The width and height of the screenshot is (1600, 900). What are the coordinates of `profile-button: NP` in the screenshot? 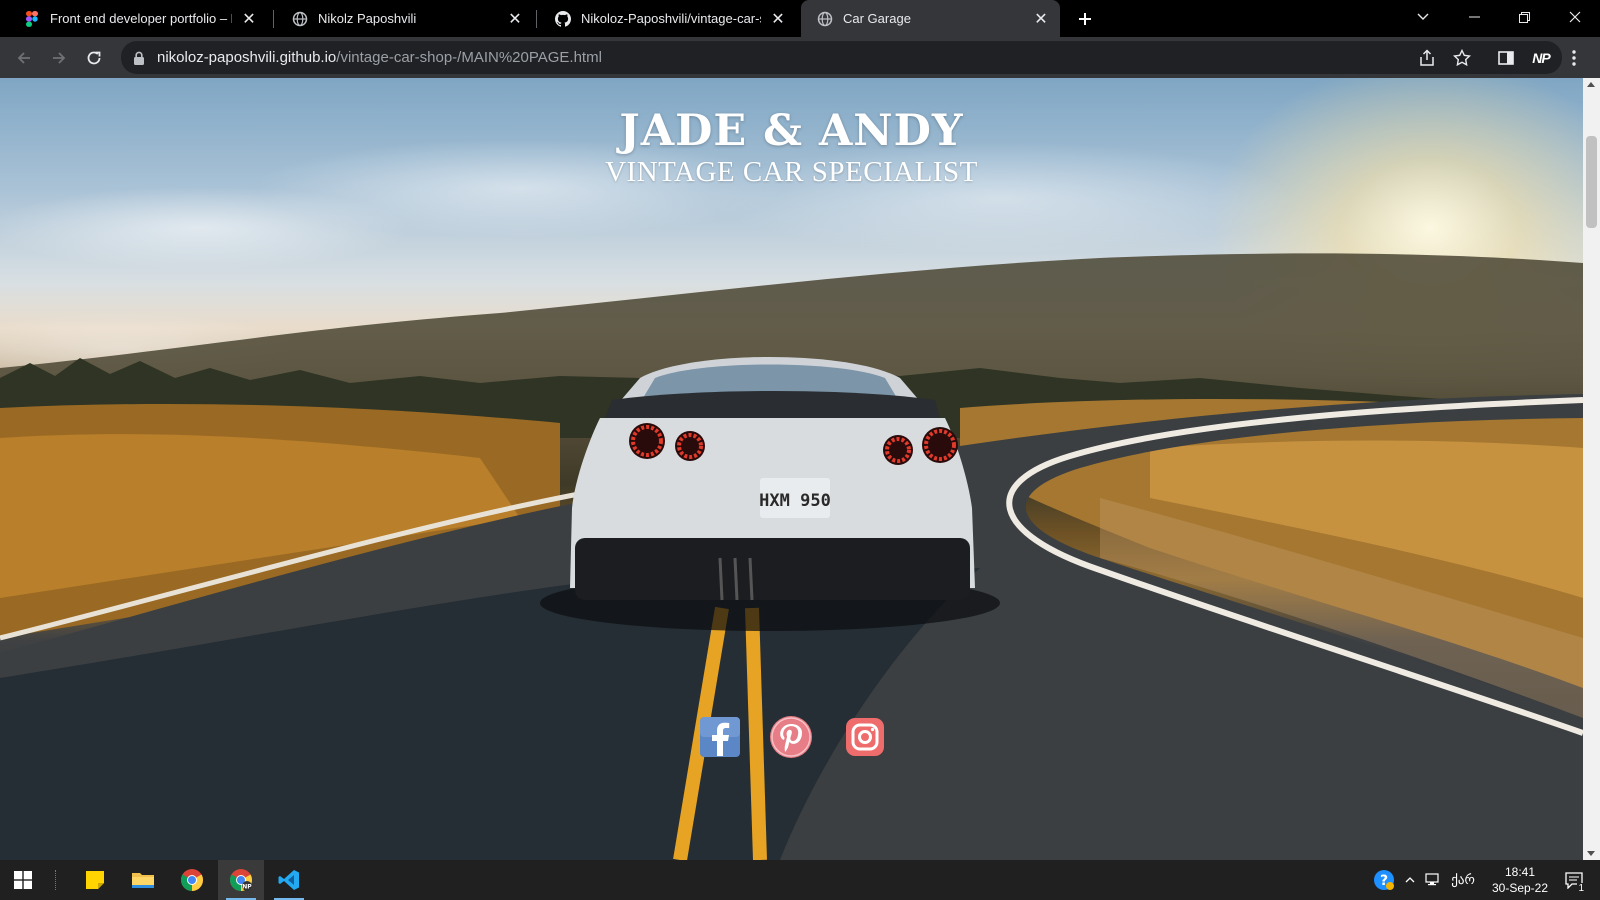 It's located at (1541, 58).